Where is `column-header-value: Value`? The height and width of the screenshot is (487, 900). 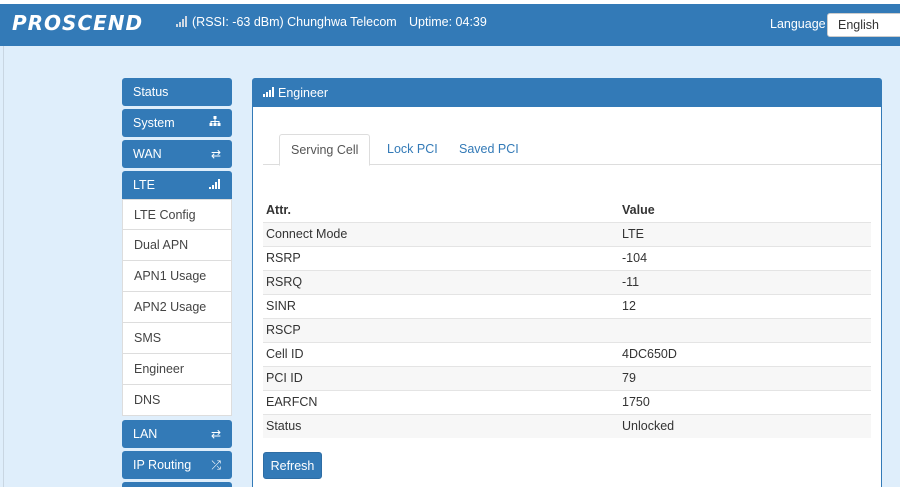
column-header-value: Value is located at coordinates (638, 210).